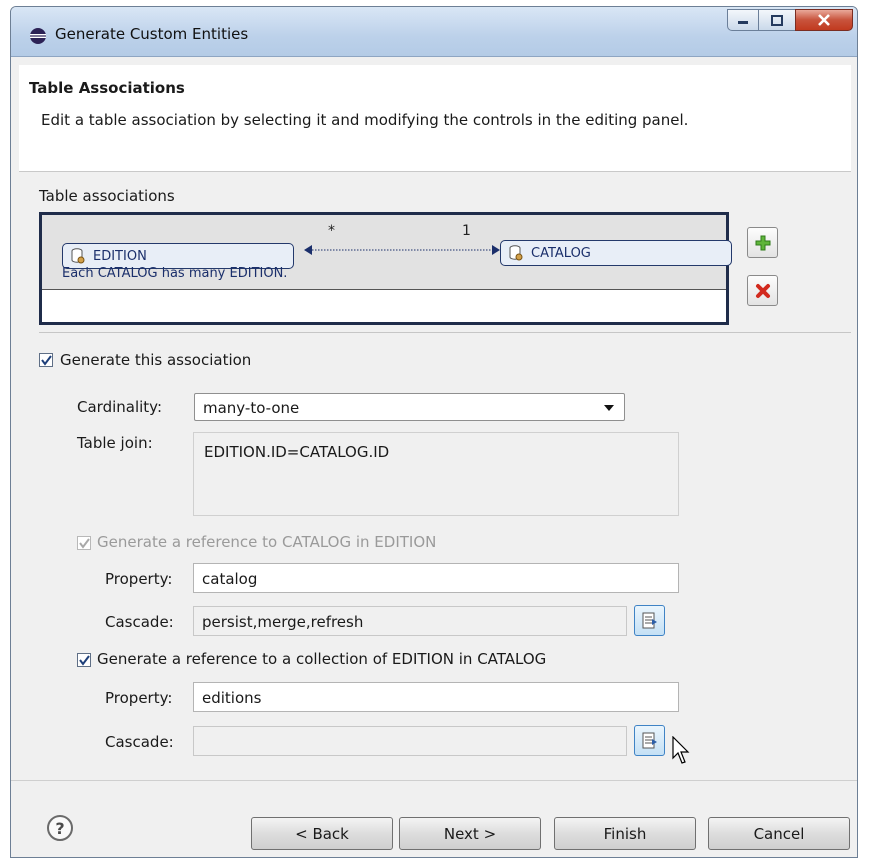 The image size is (870, 860). Describe the element at coordinates (625, 833) in the screenshot. I see `finish-button: Finish` at that location.